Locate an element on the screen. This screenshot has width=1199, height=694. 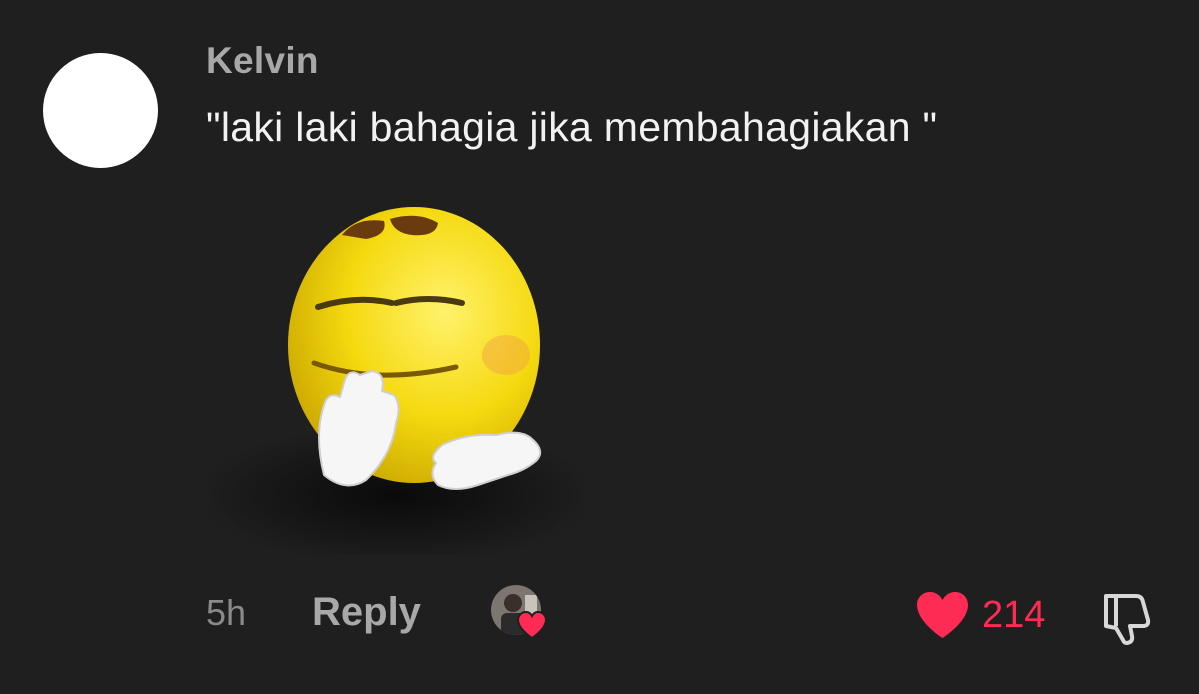
comment-time: 5h is located at coordinates (226, 612).